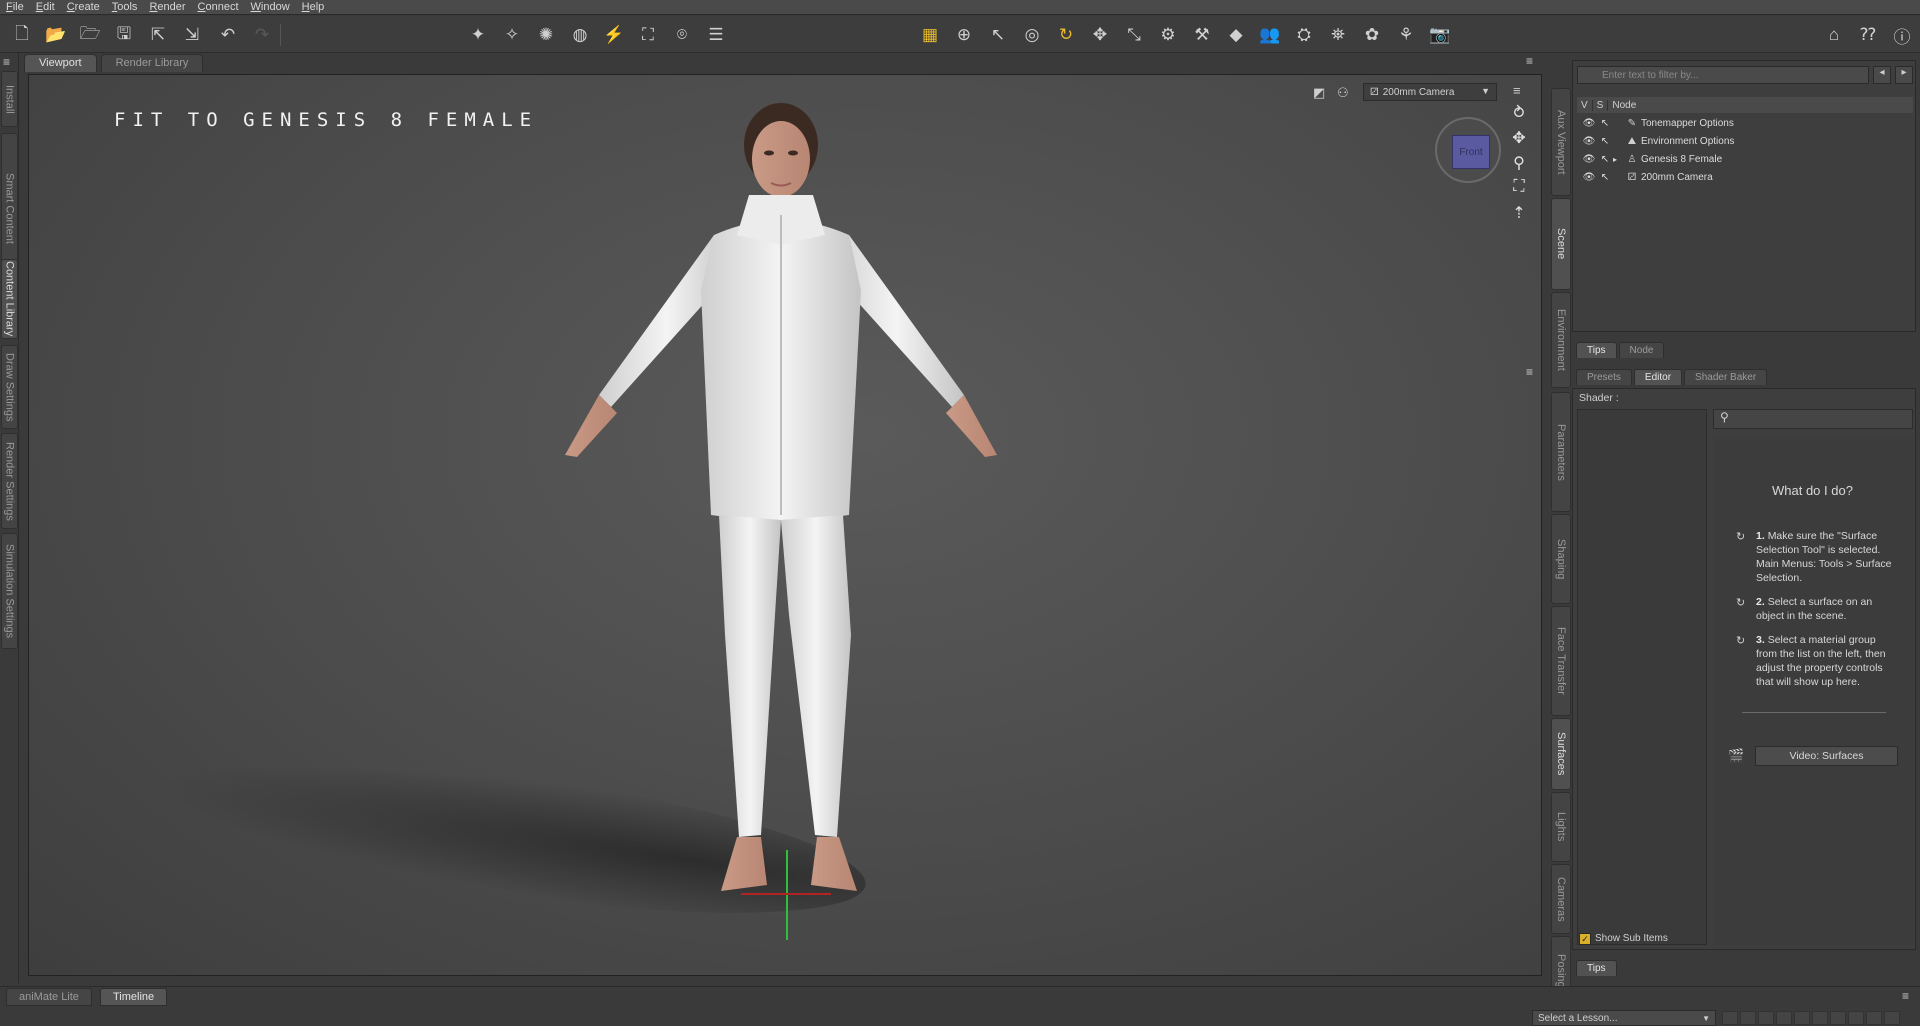  I want to click on spot-render-icon: ⛯, so click(1338, 35).